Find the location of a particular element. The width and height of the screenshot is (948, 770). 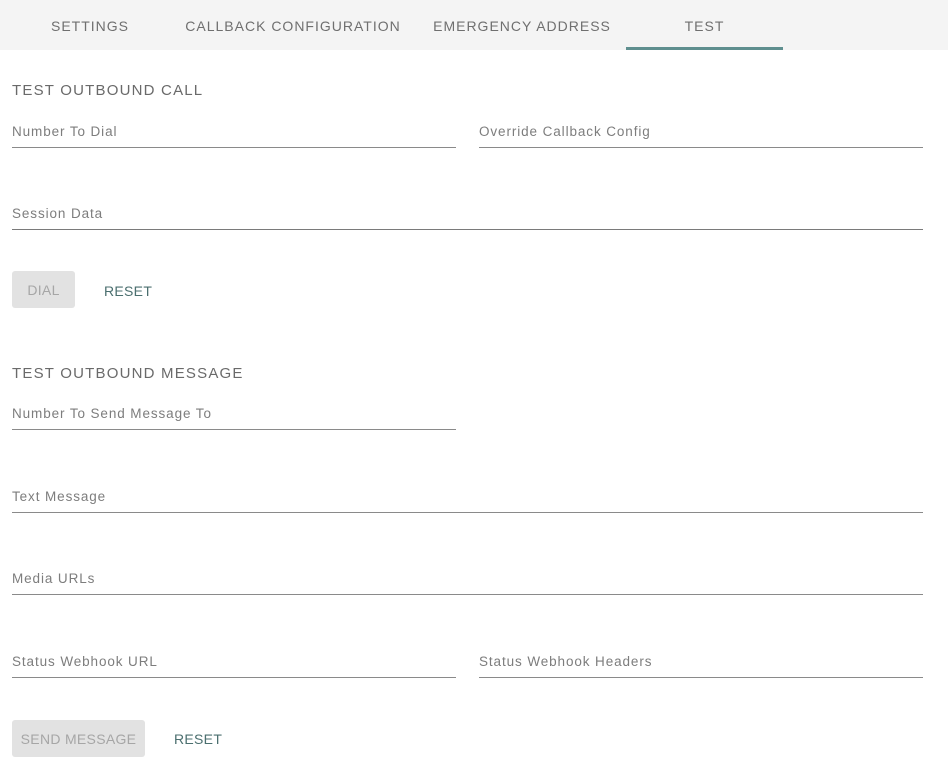

number-to-send-field: Number To Send Message To is located at coordinates (234, 415).